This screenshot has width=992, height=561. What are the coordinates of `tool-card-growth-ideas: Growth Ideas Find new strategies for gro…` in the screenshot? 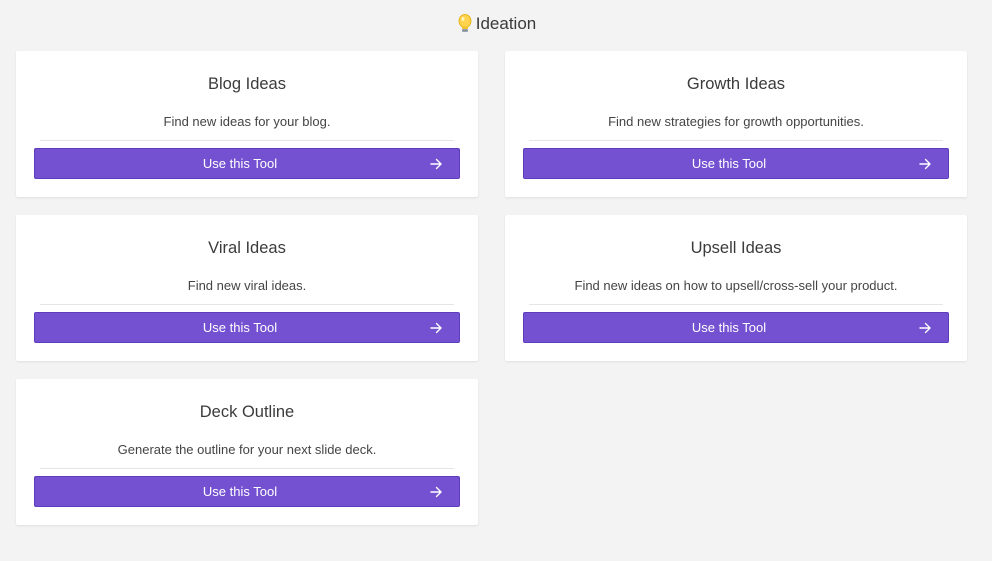 It's located at (736, 124).